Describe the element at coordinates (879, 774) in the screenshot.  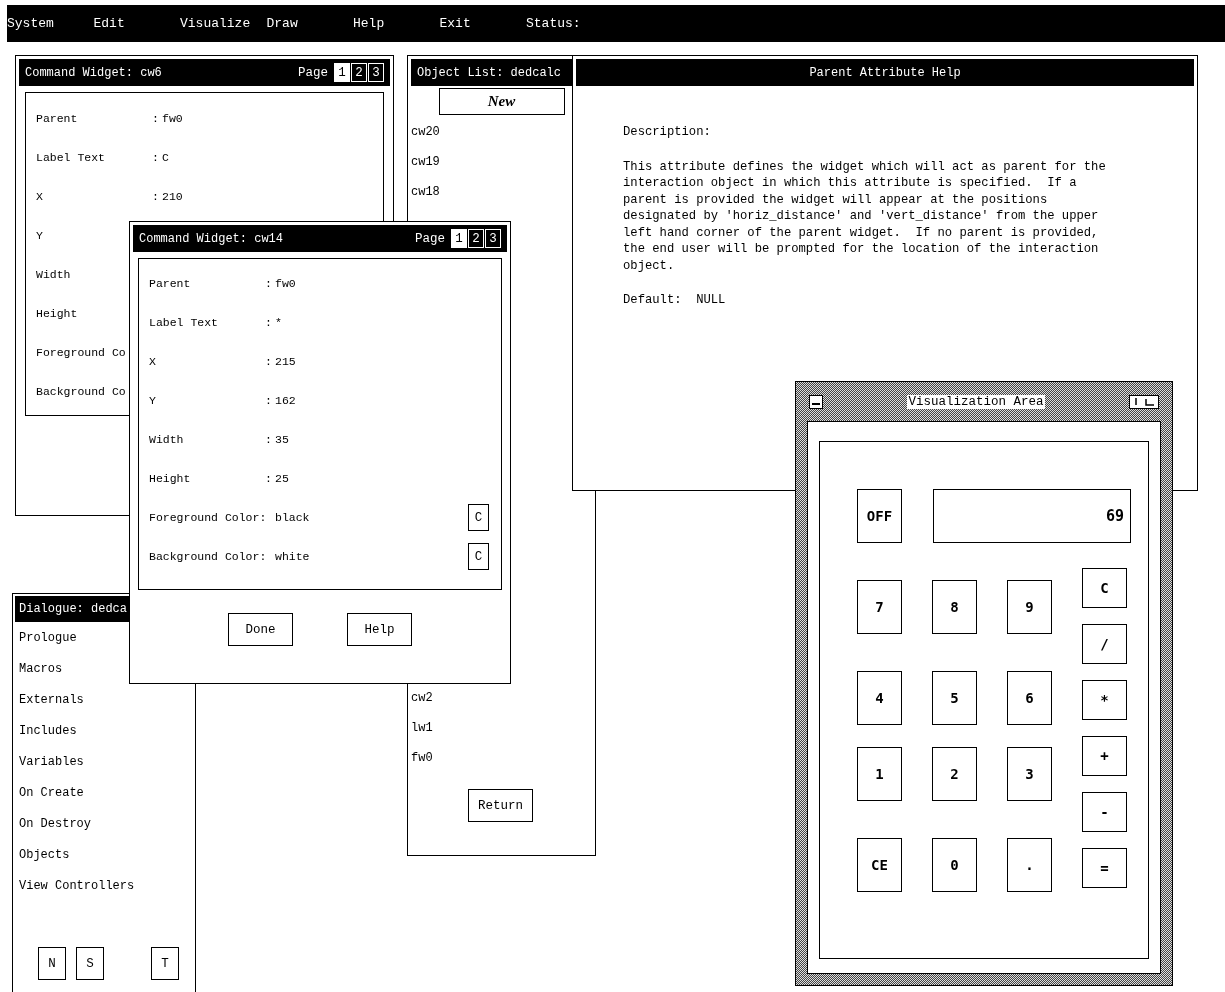
I see `calculator-key: 1` at that location.